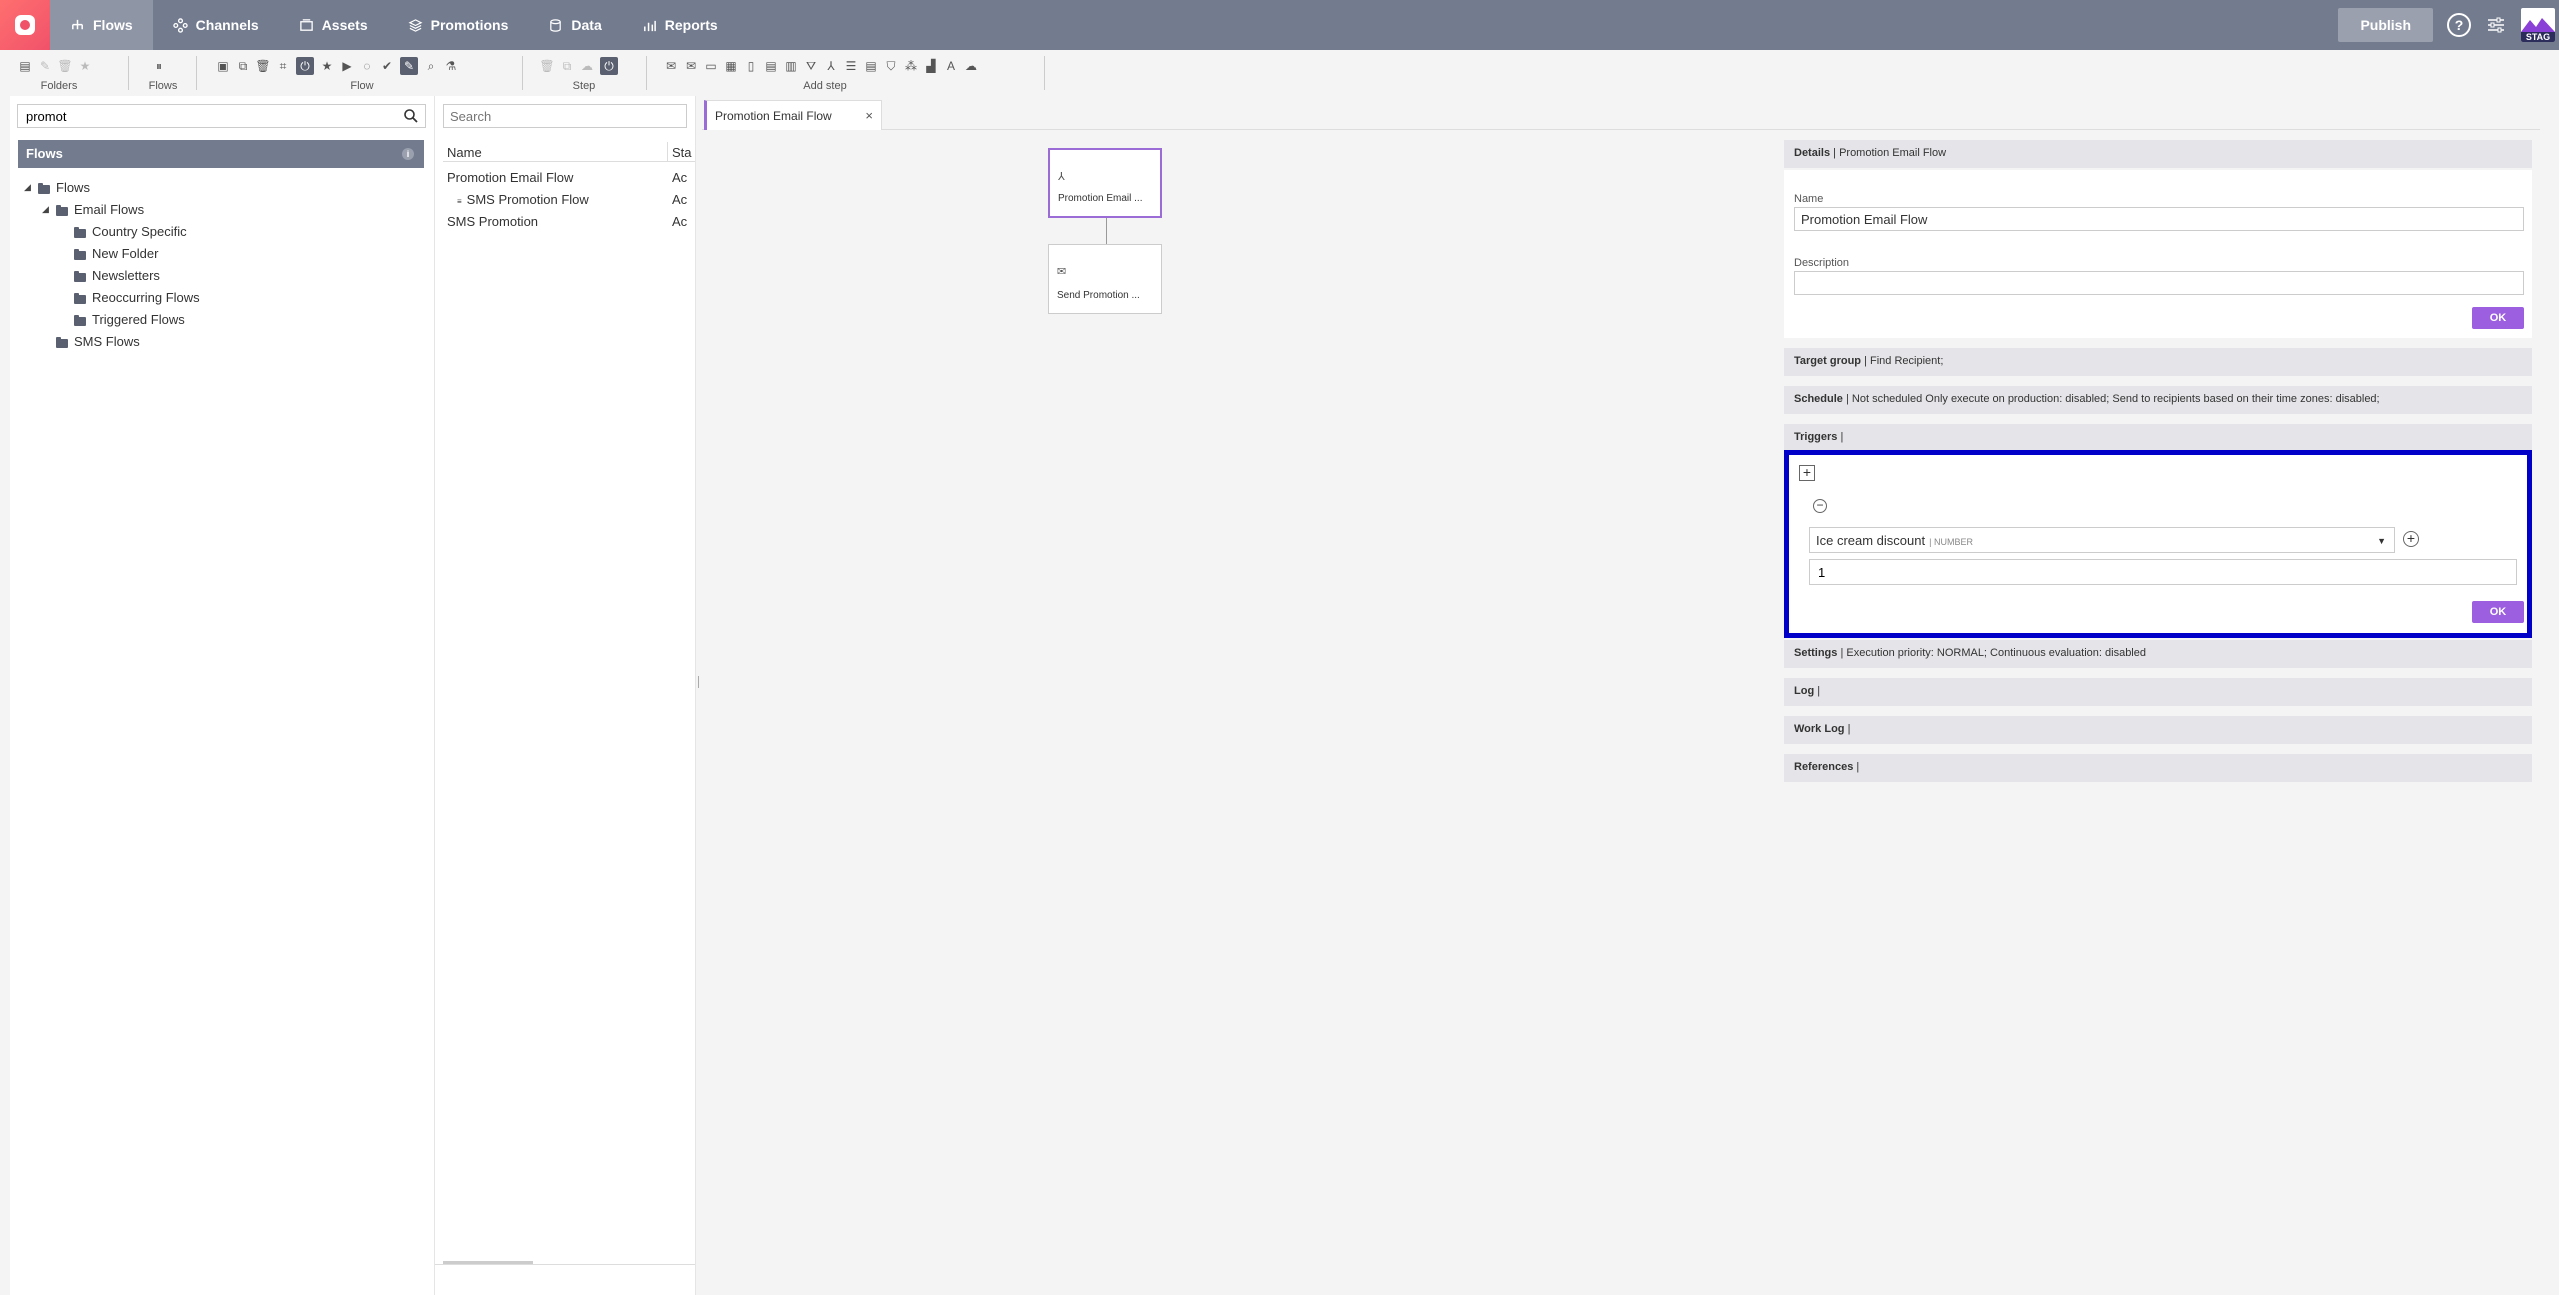  Describe the element at coordinates (891, 66) in the screenshot. I see `add-shield-icon: ⛉` at that location.